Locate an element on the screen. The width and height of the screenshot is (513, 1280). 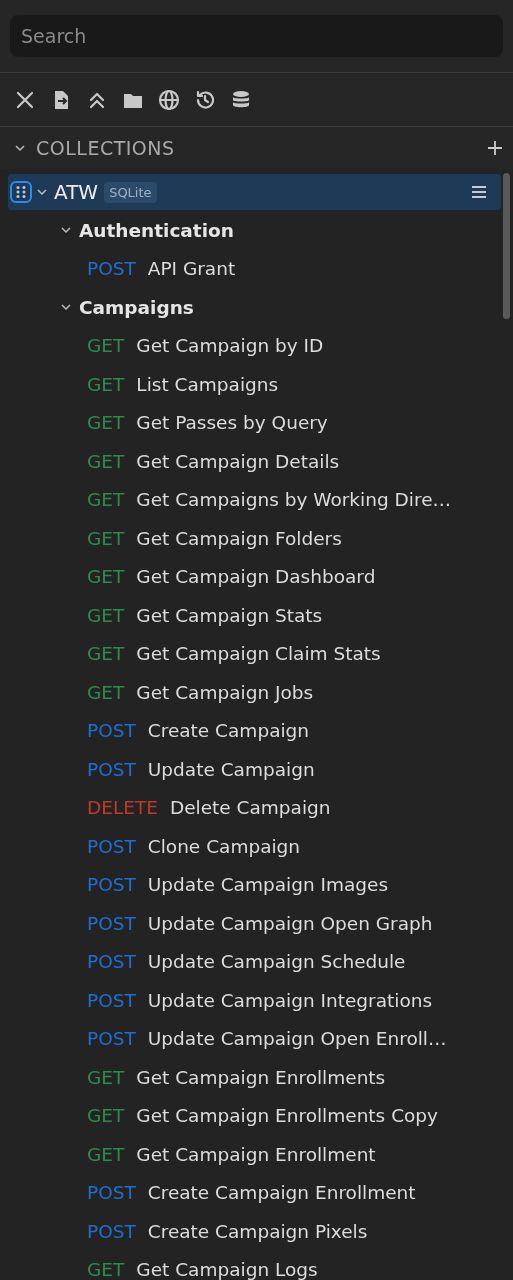
request-name: Clone Campaign is located at coordinates (224, 846).